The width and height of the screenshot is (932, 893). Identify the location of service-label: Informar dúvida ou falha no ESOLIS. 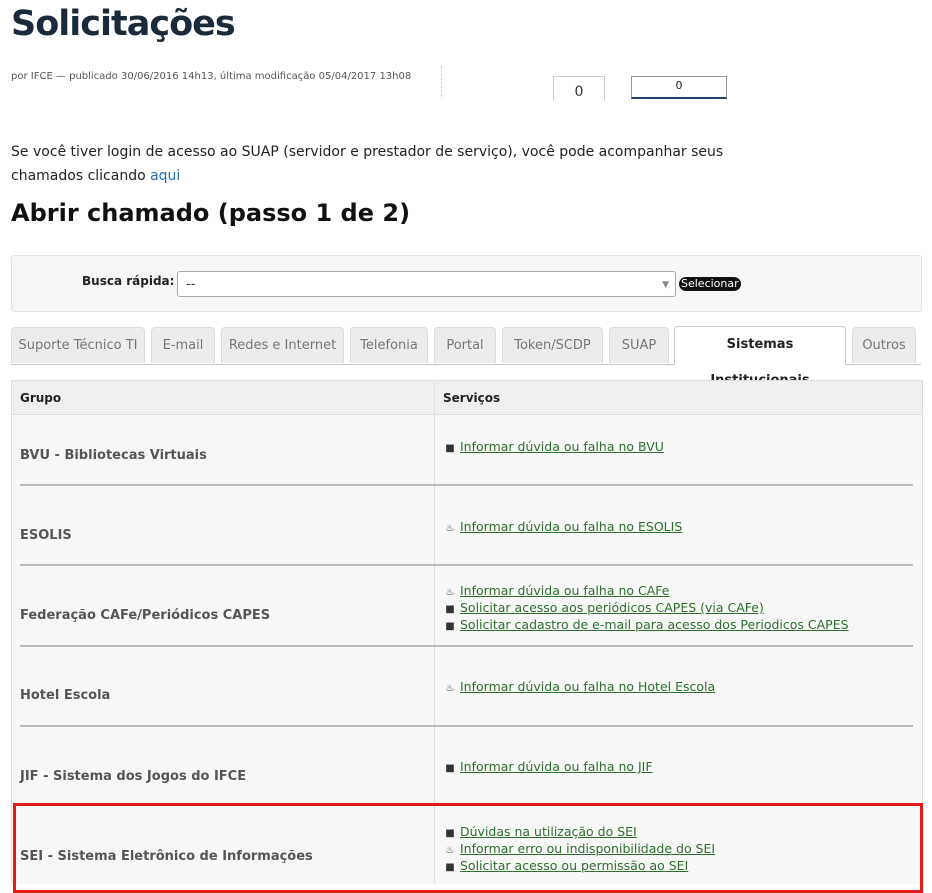
(571, 526).